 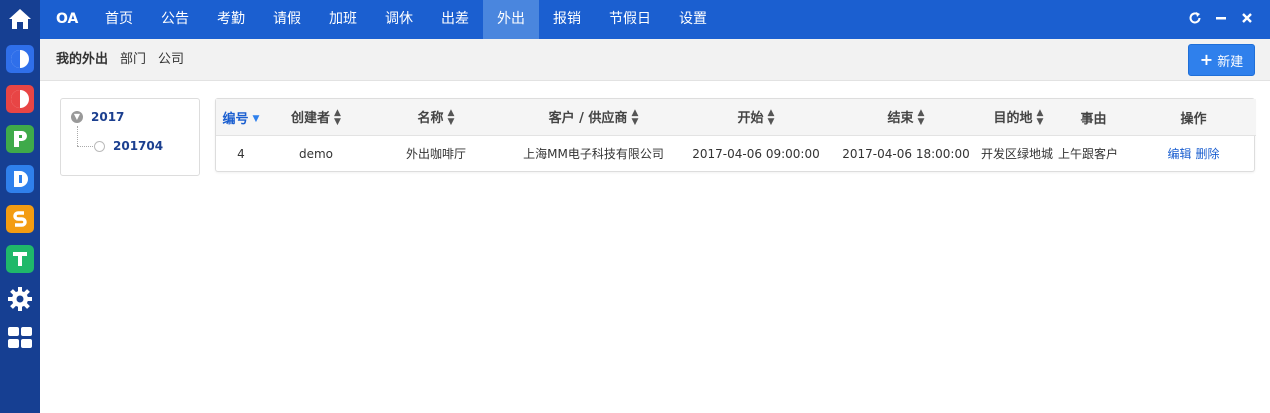 I want to click on plus-icon: +, so click(x=1206, y=59).